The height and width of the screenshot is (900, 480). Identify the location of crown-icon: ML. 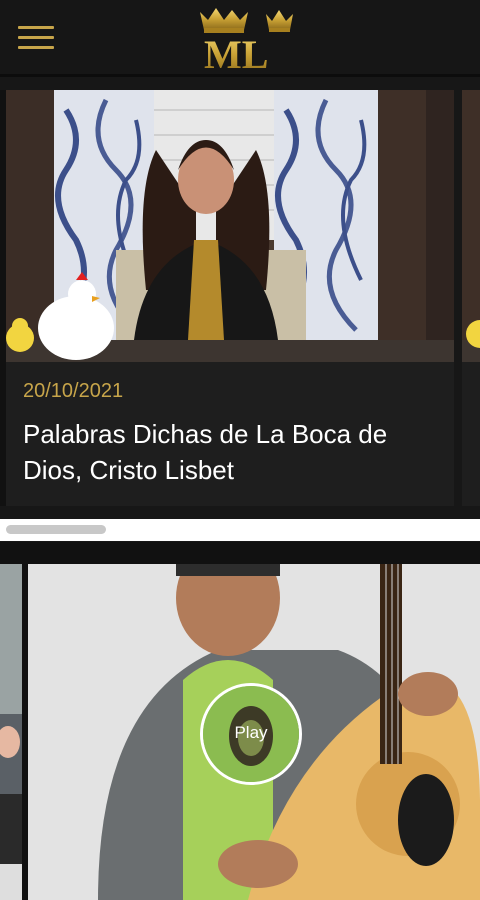
(246, 42).